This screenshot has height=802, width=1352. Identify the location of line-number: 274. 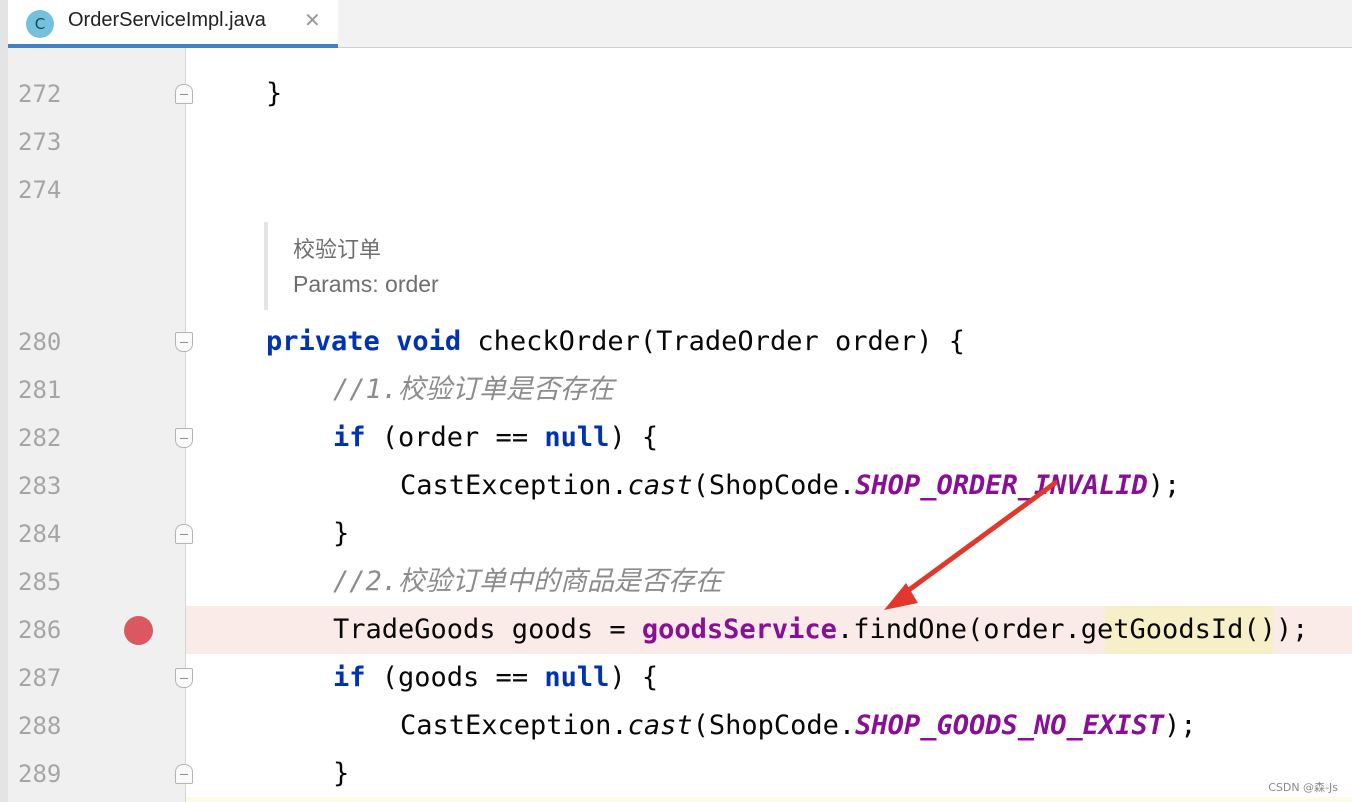
(40, 190).